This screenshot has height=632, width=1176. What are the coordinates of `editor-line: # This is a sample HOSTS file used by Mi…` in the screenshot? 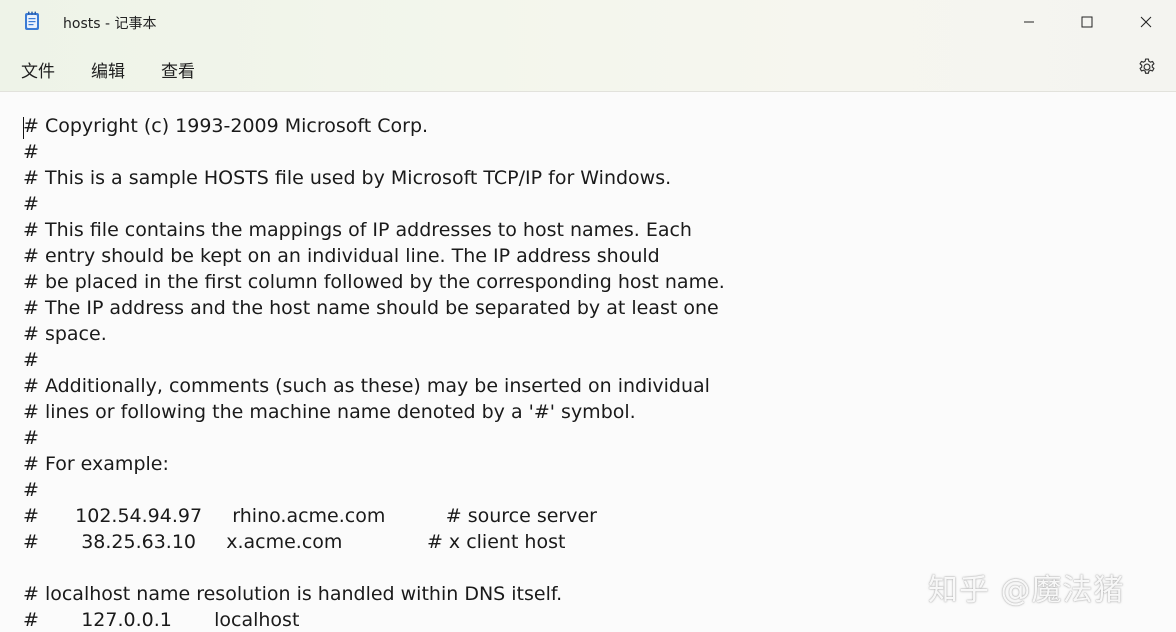 It's located at (347, 178).